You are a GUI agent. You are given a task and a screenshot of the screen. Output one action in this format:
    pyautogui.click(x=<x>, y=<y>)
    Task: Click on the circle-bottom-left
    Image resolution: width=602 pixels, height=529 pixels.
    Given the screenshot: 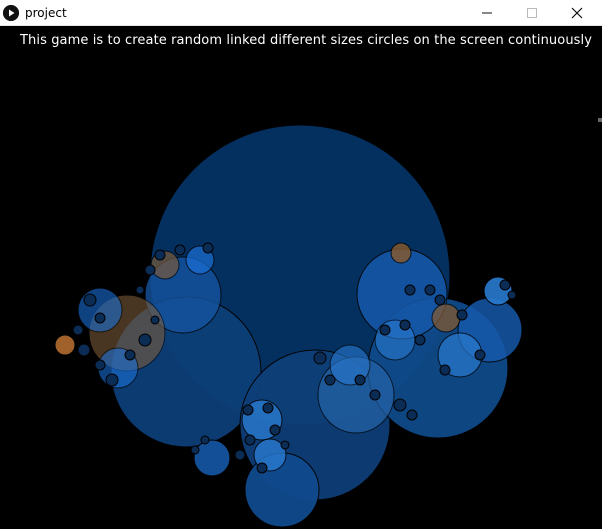 What is the action you would take?
    pyautogui.click(x=212, y=458)
    